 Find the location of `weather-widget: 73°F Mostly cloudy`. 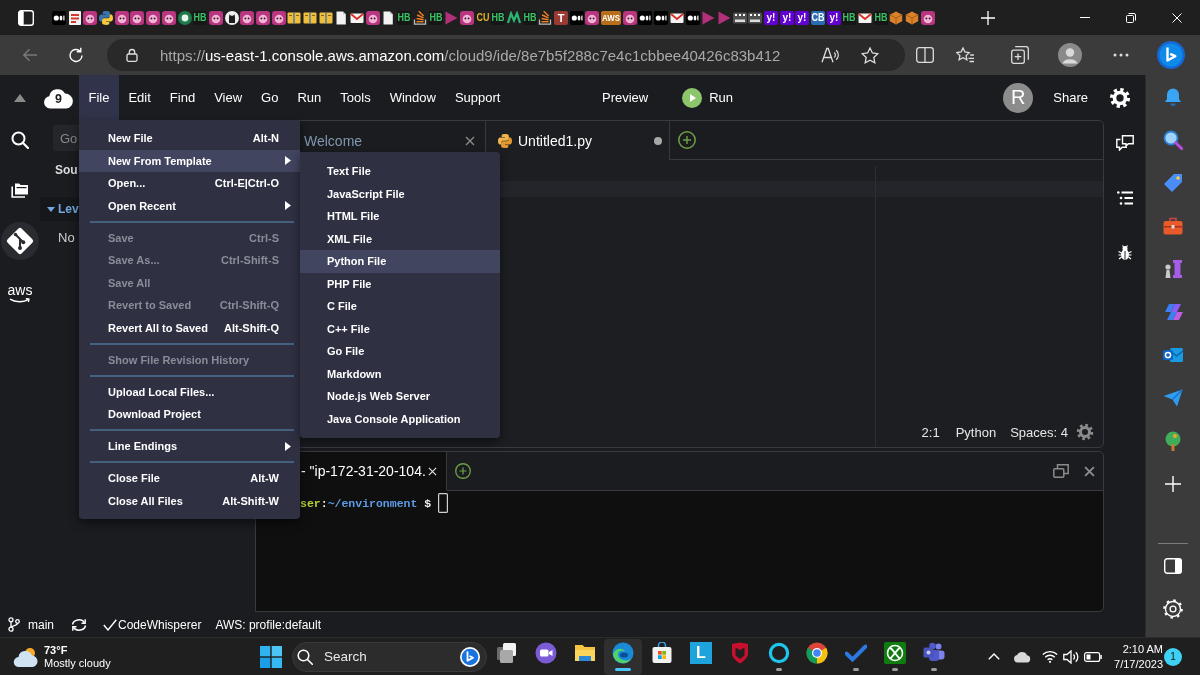

weather-widget: 73°F Mostly cloudy is located at coordinates (75, 656).